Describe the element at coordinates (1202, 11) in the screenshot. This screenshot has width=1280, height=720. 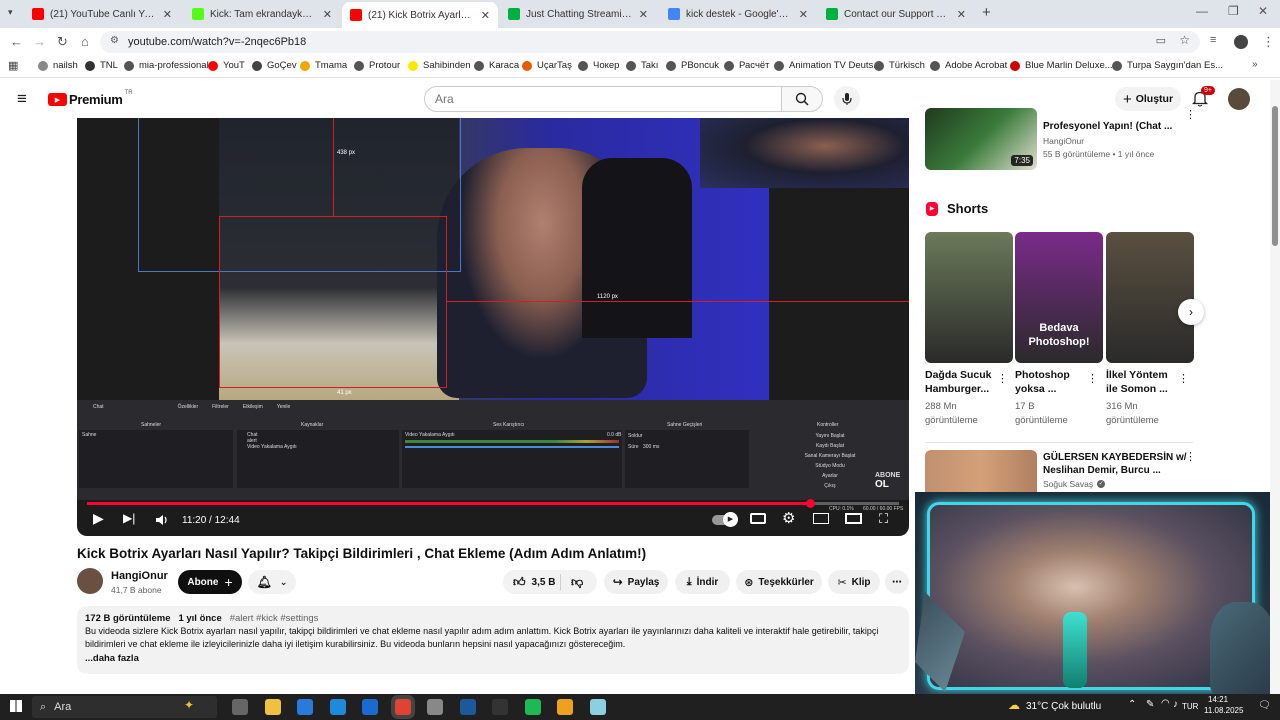
I see `minimize-icon: —` at that location.